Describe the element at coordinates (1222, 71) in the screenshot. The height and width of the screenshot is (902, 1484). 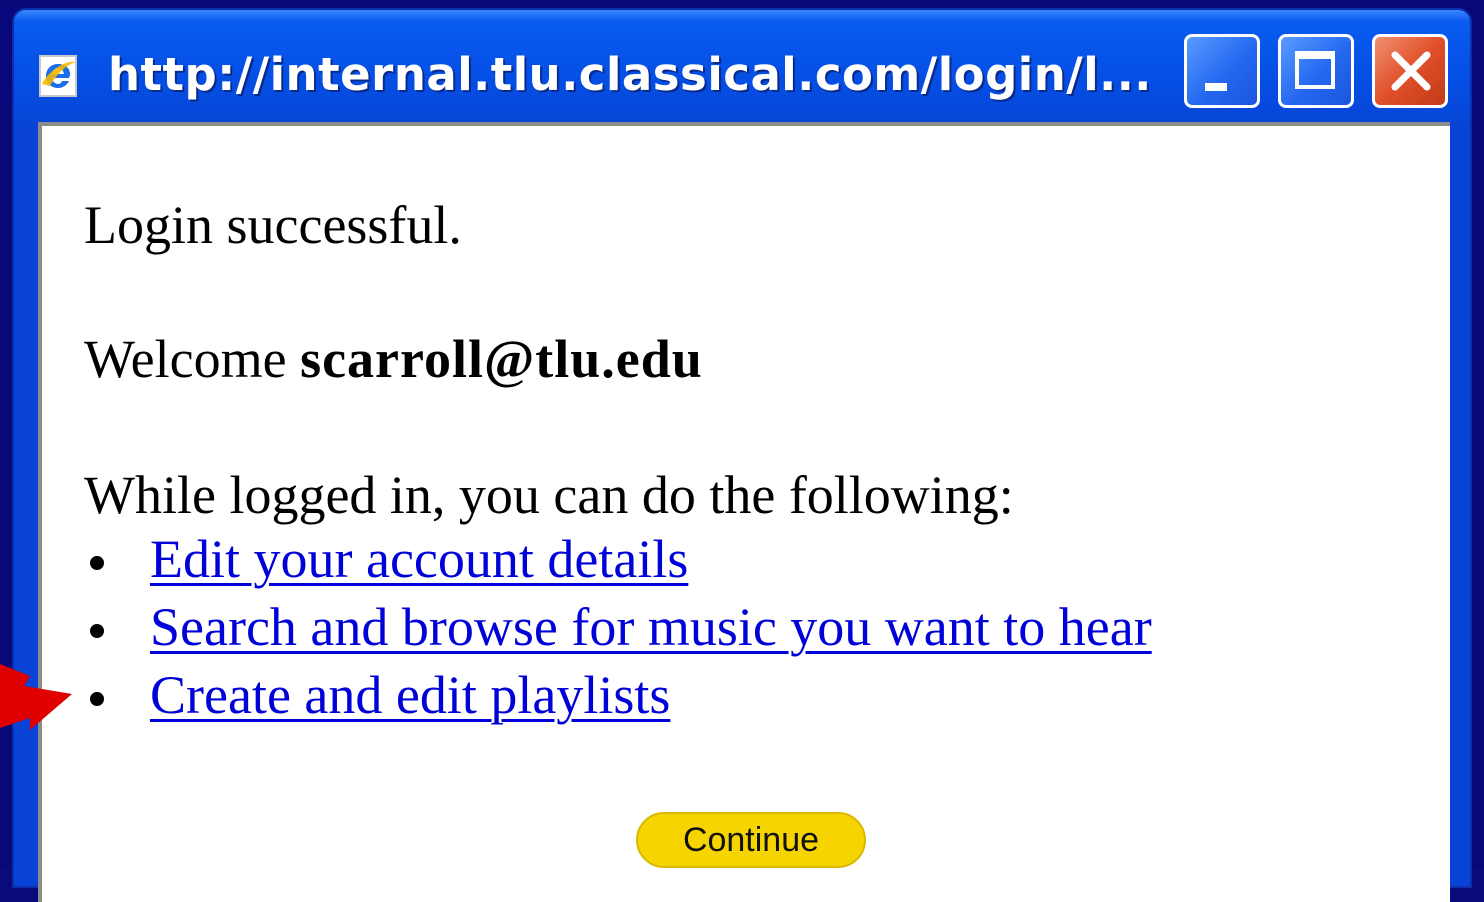
I see `minimize-button` at that location.